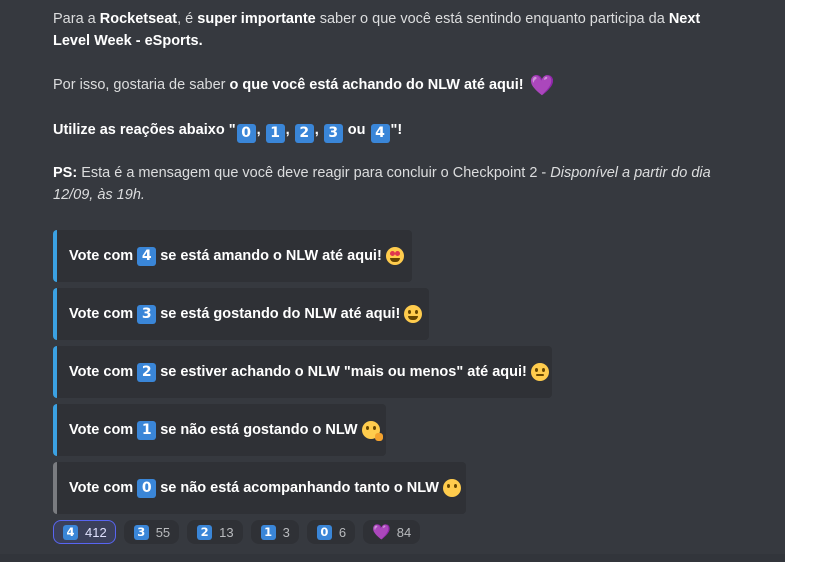 Image resolution: width=819 pixels, height=562 pixels. What do you see at coordinates (802, 281) in the screenshot?
I see `window-edge` at bounding box center [802, 281].